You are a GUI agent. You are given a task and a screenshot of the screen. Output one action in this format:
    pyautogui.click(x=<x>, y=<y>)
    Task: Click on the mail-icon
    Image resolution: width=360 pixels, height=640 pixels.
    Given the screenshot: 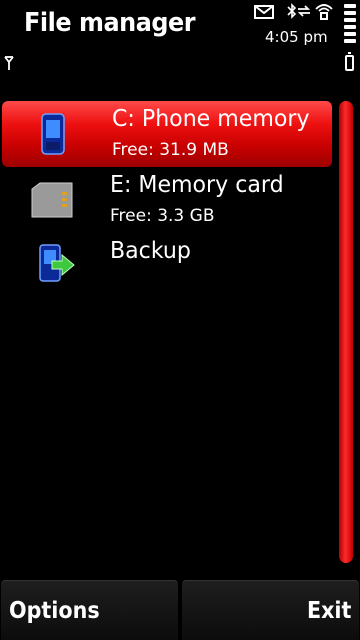 What is the action you would take?
    pyautogui.click(x=264, y=12)
    